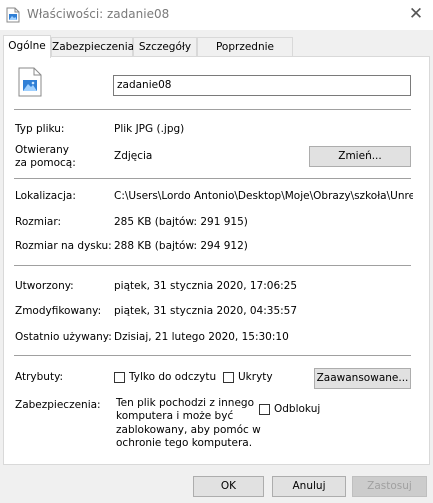  Describe the element at coordinates (40, 129) in the screenshot. I see `file-type-label: Typ pliku:` at that location.